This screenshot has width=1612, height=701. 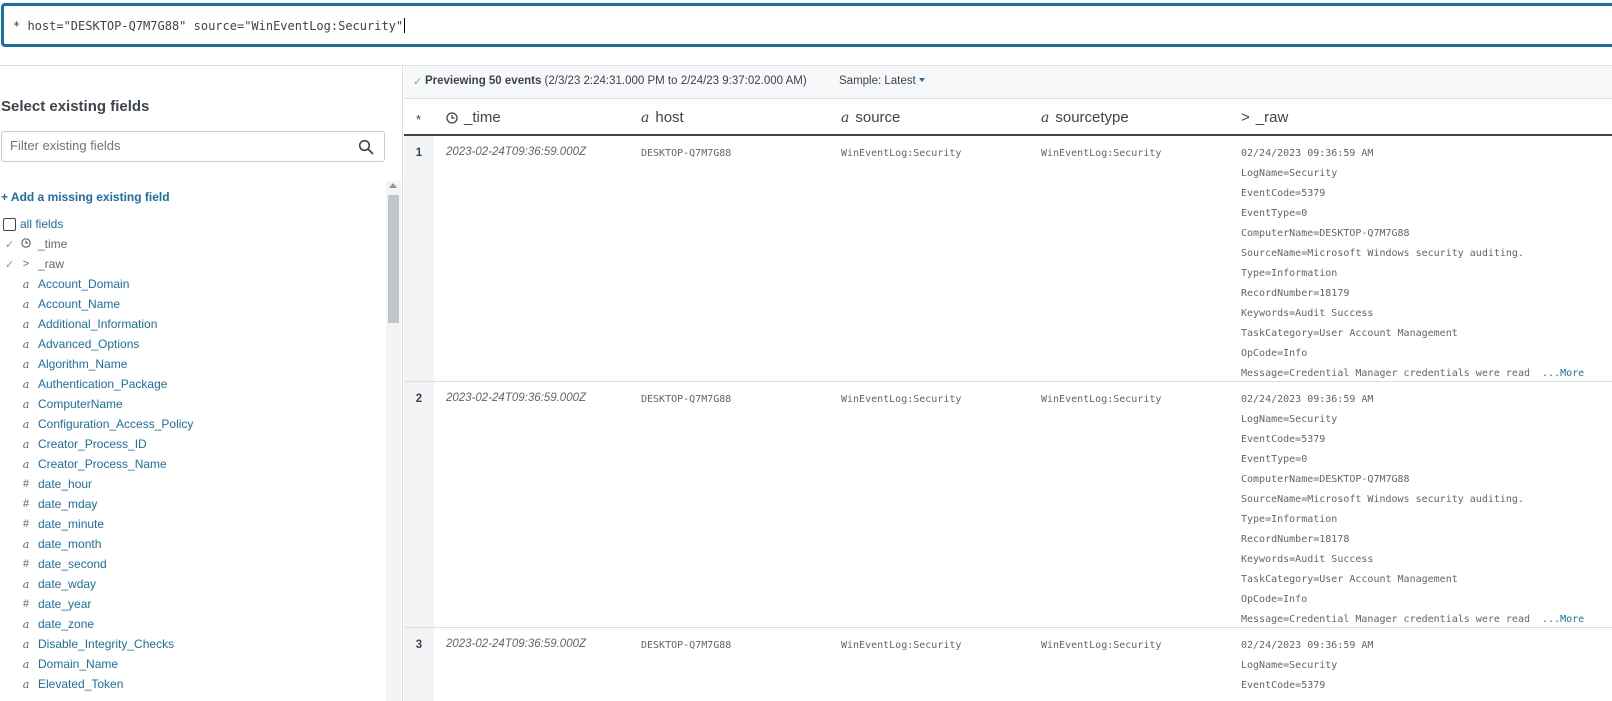 I want to click on raw-line: ComputerName=DESKTOP-Q7M7G88, so click(x=1412, y=238).